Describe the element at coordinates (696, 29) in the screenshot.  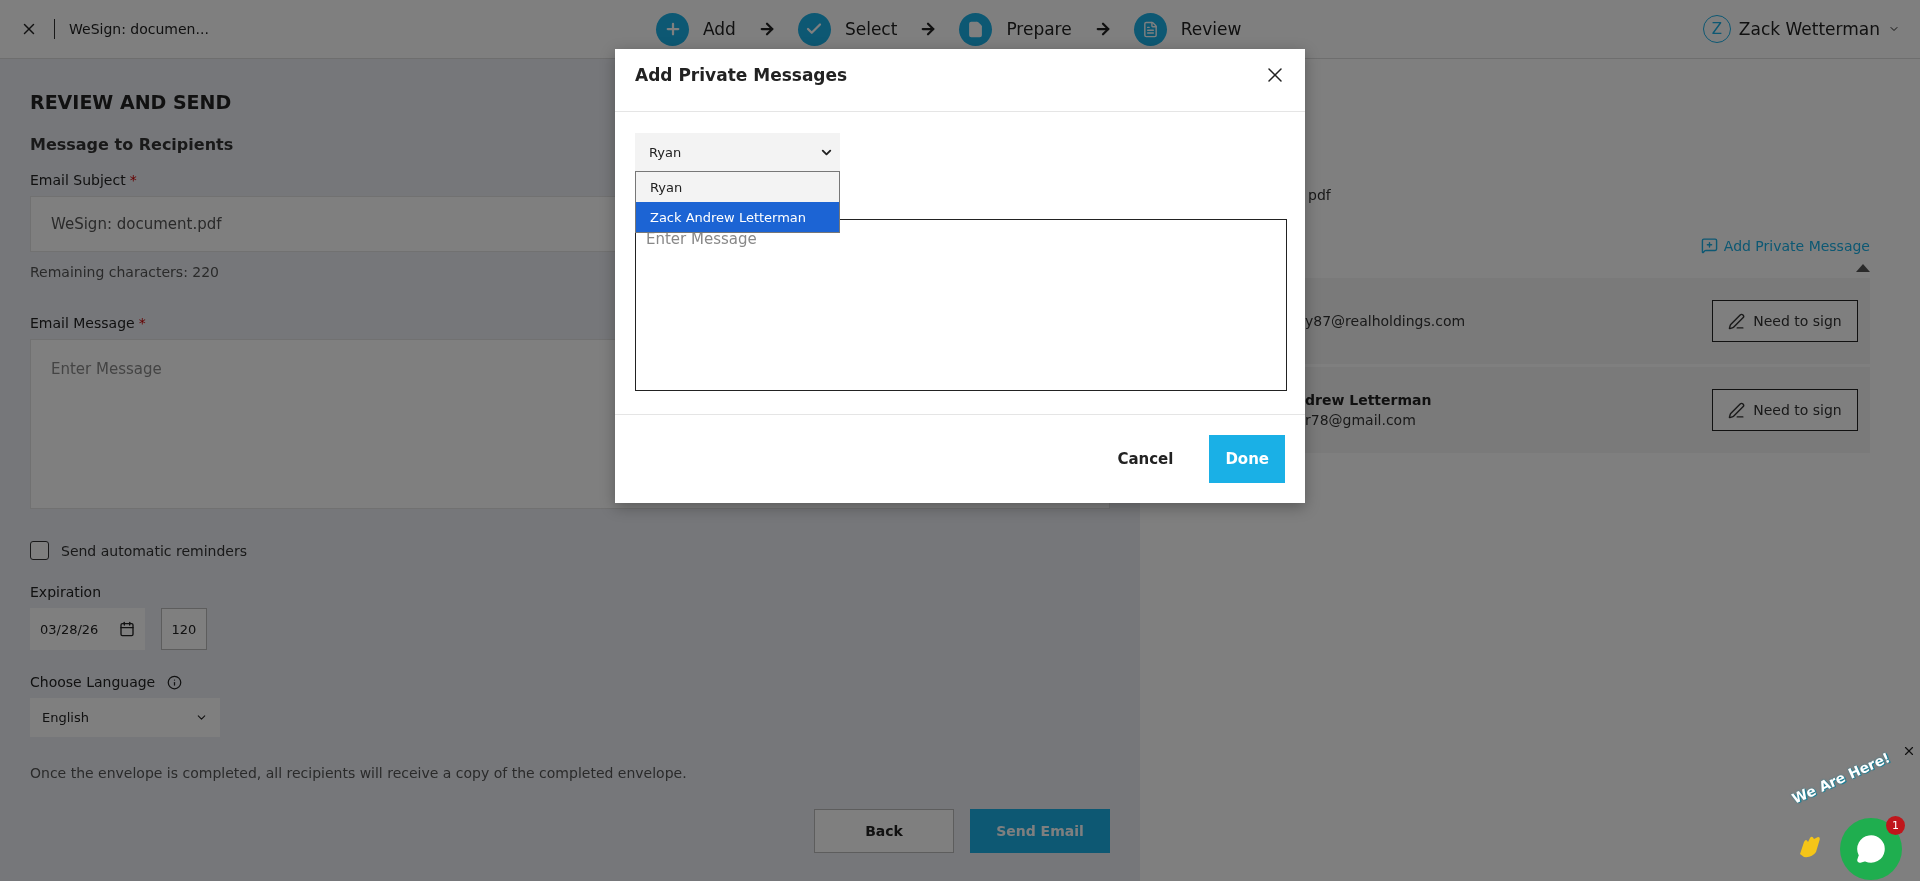
I see `step-tab: Add` at that location.